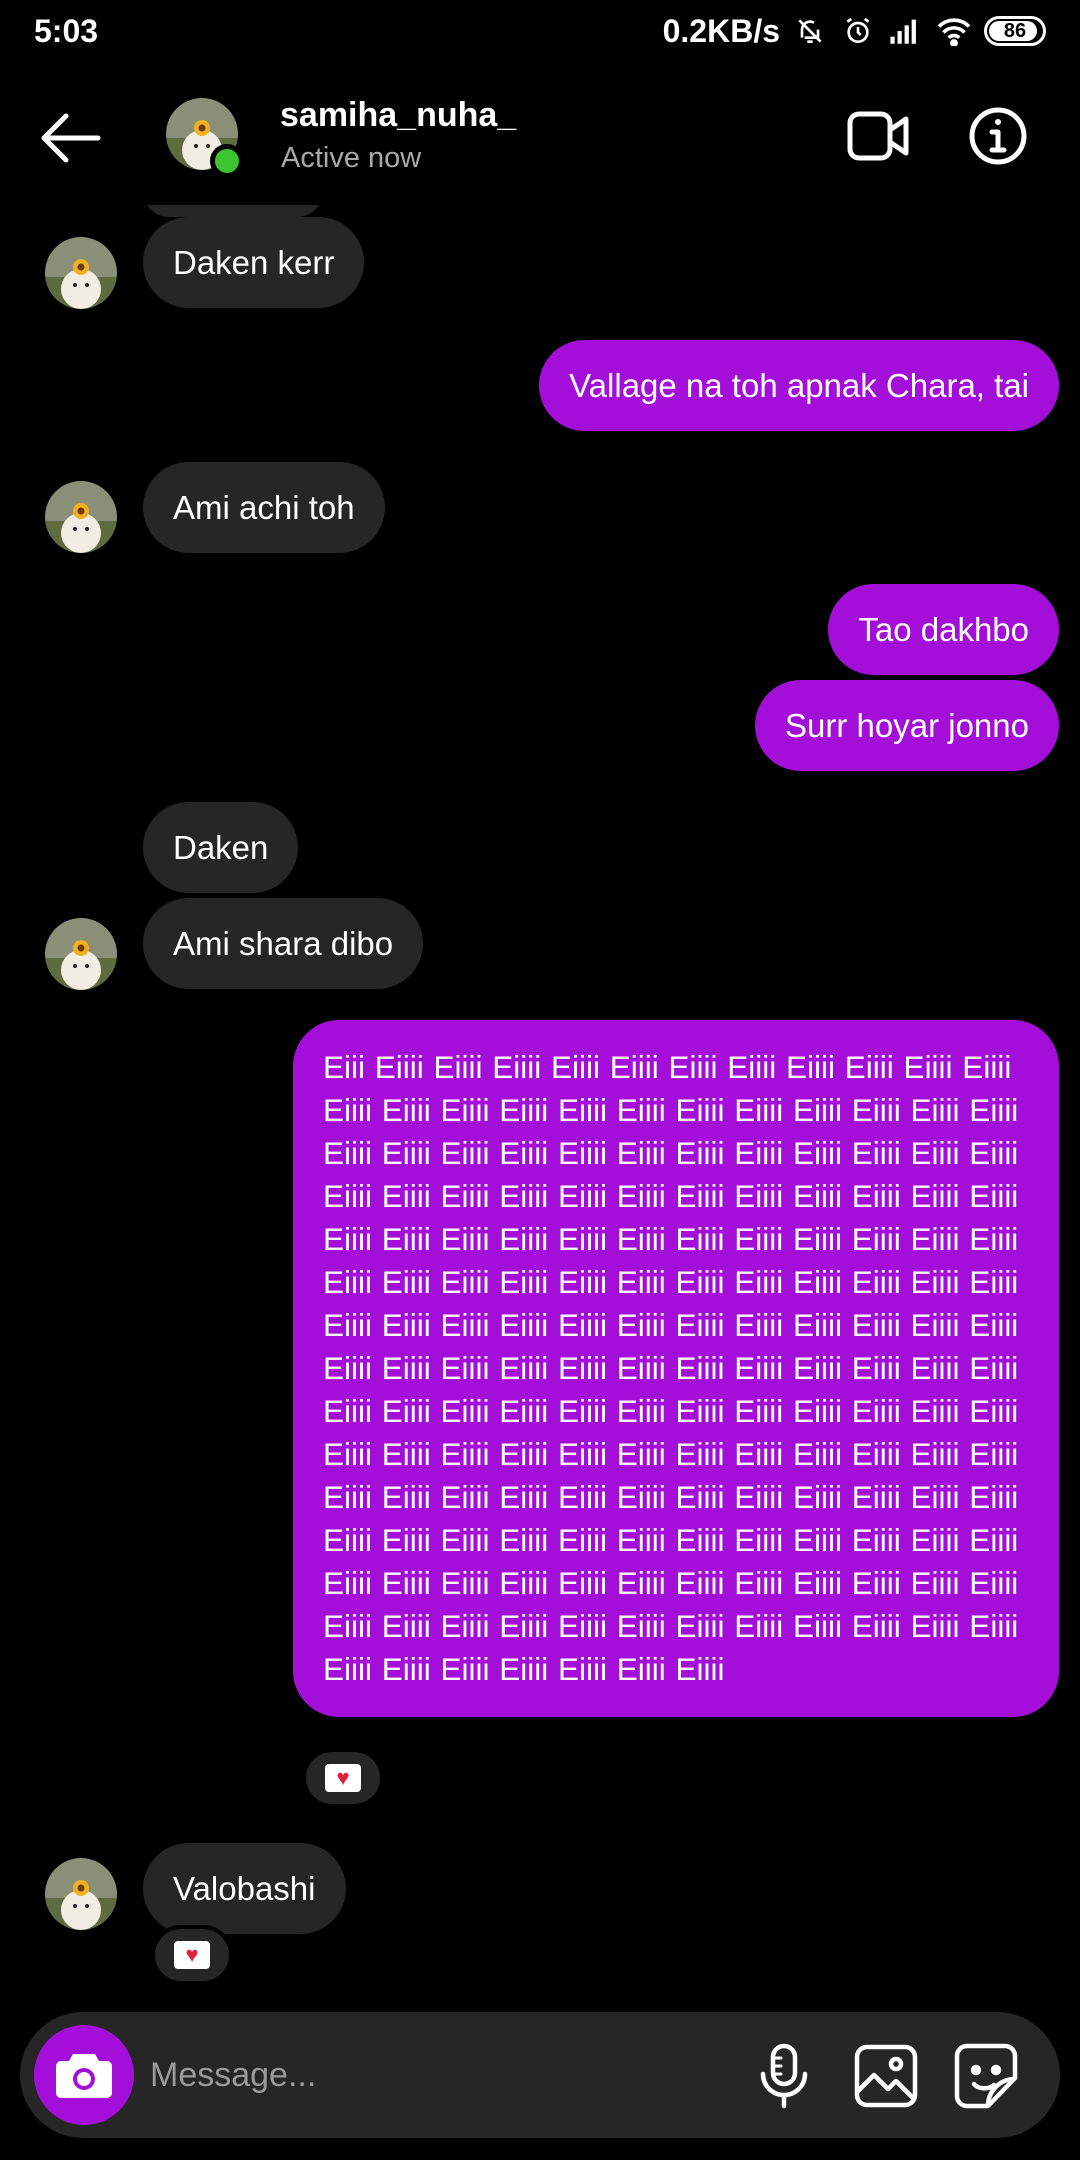  I want to click on gallery-icon, so click(886, 2076).